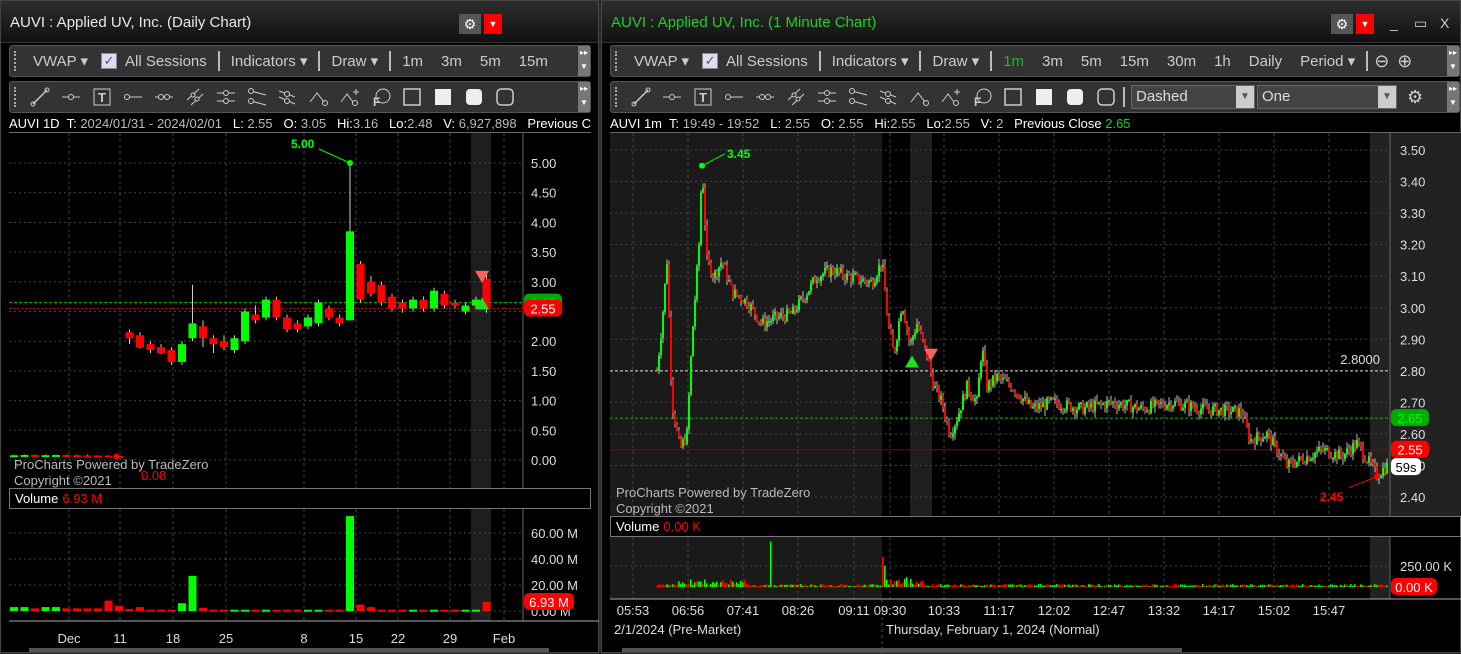 The width and height of the screenshot is (1461, 654). What do you see at coordinates (1415, 97) in the screenshot?
I see `drawing-settings-gear-icon: ⚙` at bounding box center [1415, 97].